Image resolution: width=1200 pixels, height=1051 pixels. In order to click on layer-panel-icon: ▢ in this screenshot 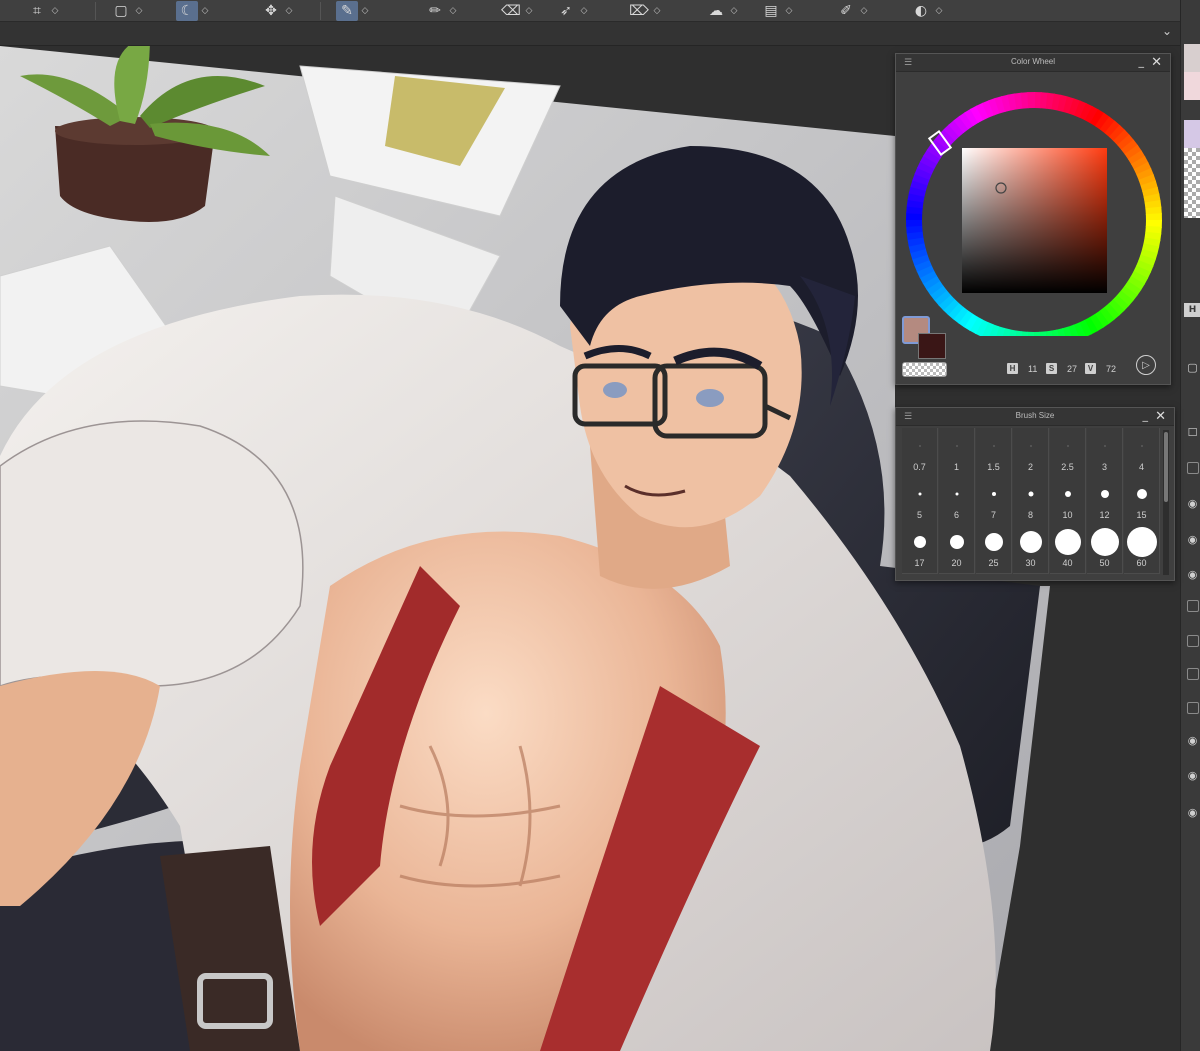, I will do `click(1192, 367)`.